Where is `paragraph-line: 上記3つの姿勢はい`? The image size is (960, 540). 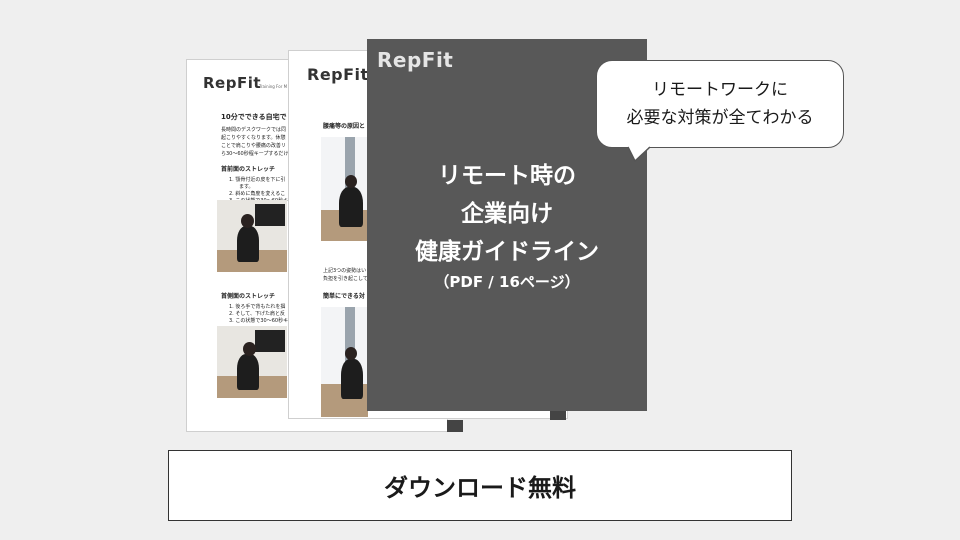
paragraph-line: 上記3つの姿勢はい is located at coordinates (345, 271).